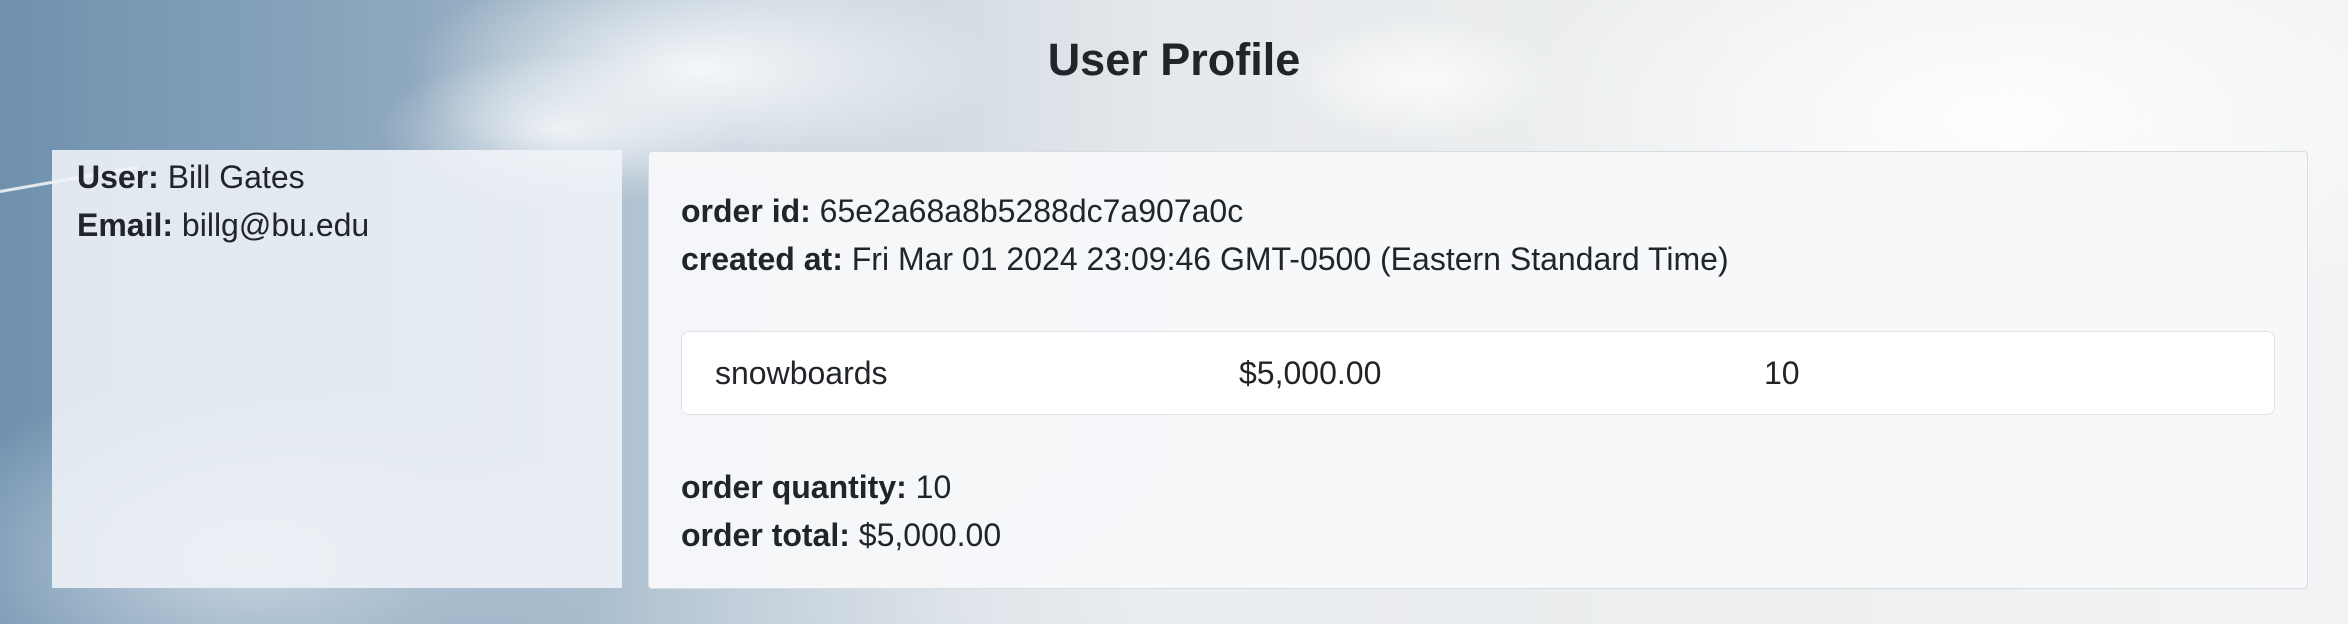  What do you see at coordinates (746, 211) in the screenshot?
I see `order-id-label: order id:` at bounding box center [746, 211].